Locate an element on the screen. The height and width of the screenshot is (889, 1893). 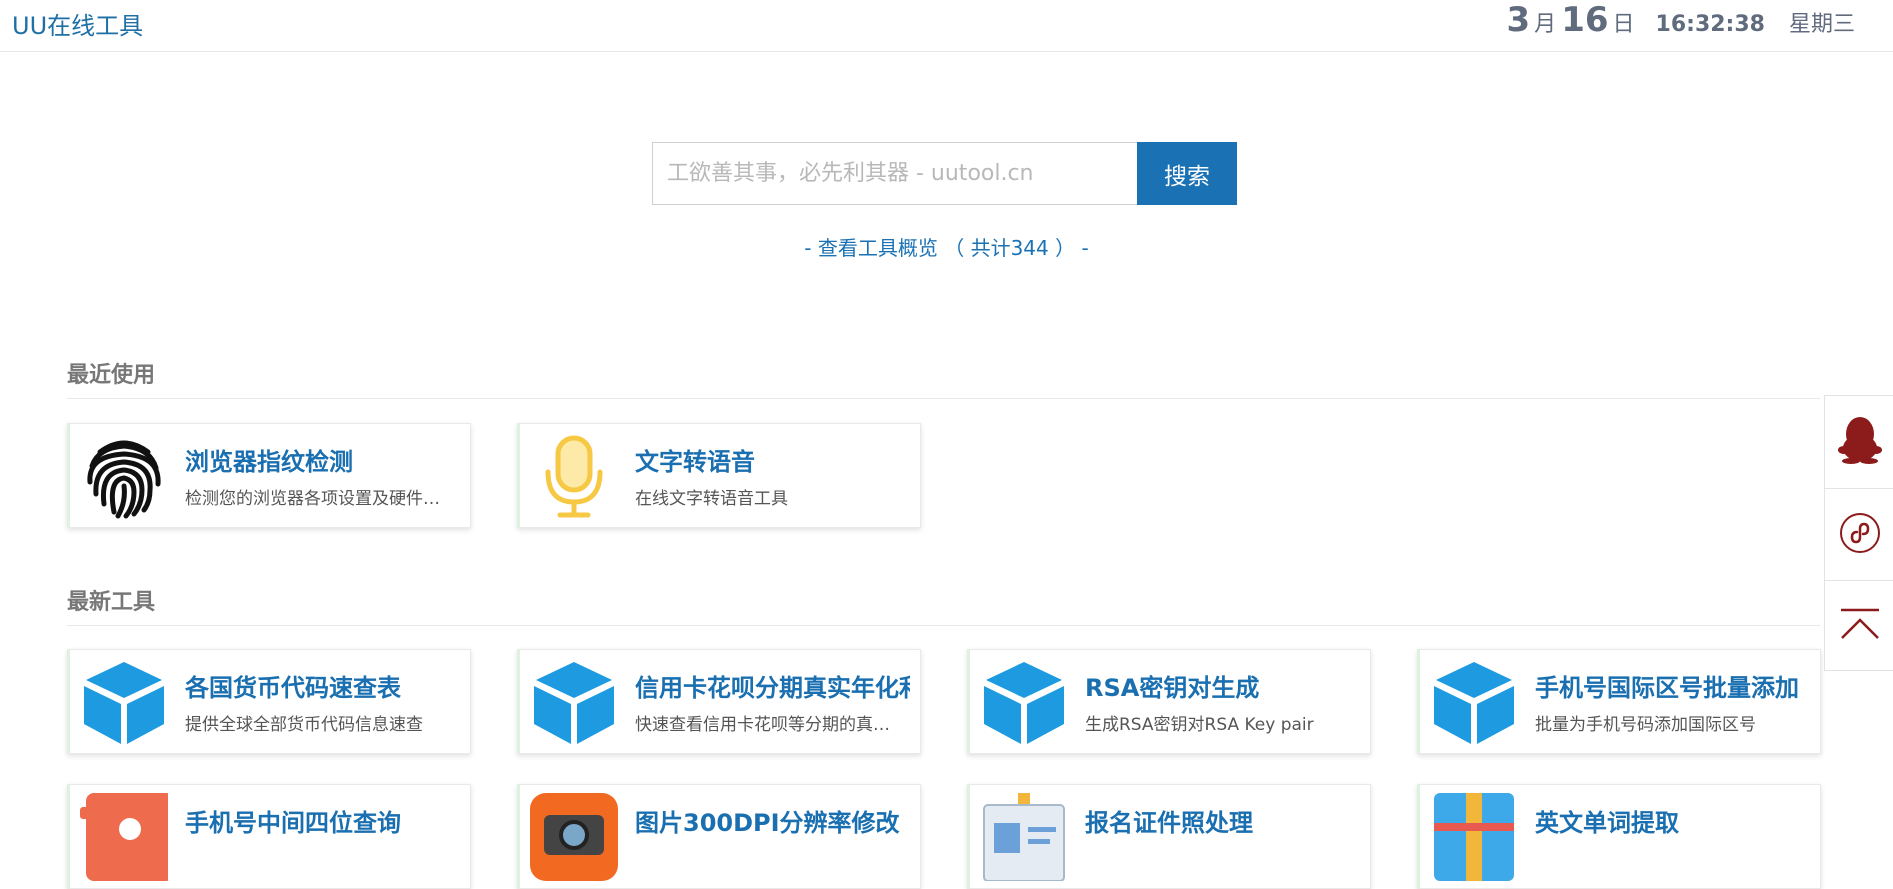
section-title-latest: 最新工具 is located at coordinates (111, 602).